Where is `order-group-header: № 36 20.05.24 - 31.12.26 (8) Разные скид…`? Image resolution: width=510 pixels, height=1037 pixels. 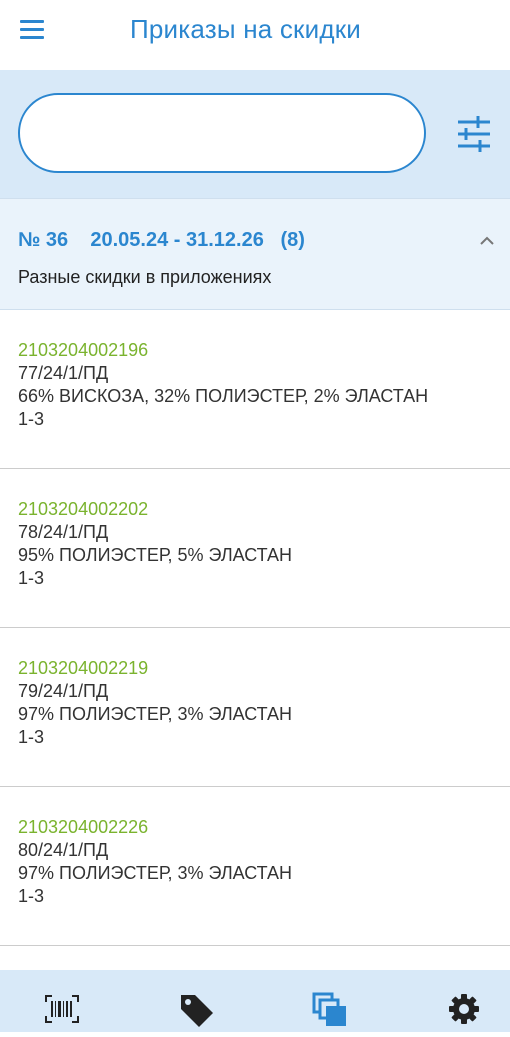
order-group-header: № 36 20.05.24 - 31.12.26 (8) Разные скид… is located at coordinates (255, 254).